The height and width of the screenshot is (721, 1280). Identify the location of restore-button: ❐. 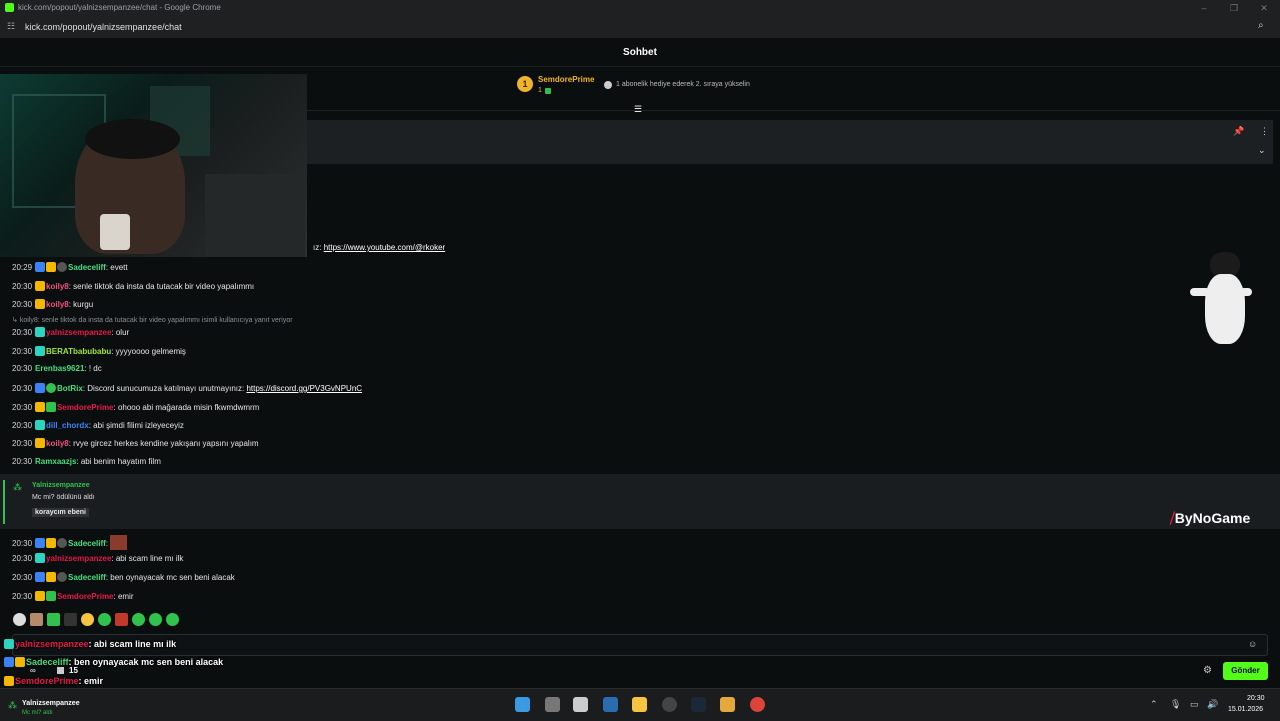
(1234, 8).